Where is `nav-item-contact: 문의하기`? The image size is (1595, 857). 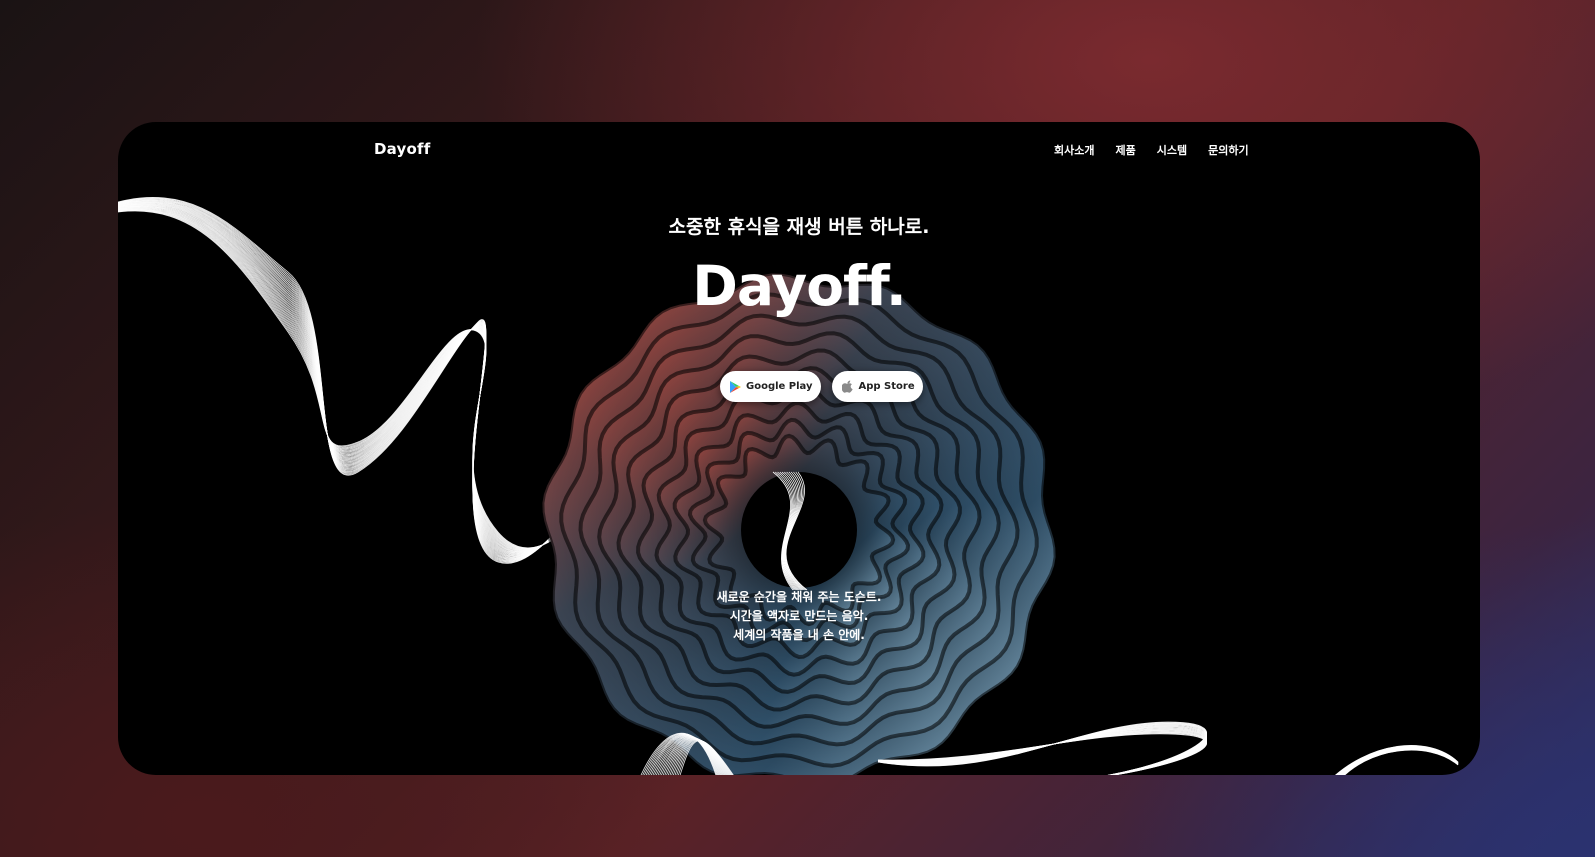 nav-item-contact: 문의하기 is located at coordinates (1228, 150).